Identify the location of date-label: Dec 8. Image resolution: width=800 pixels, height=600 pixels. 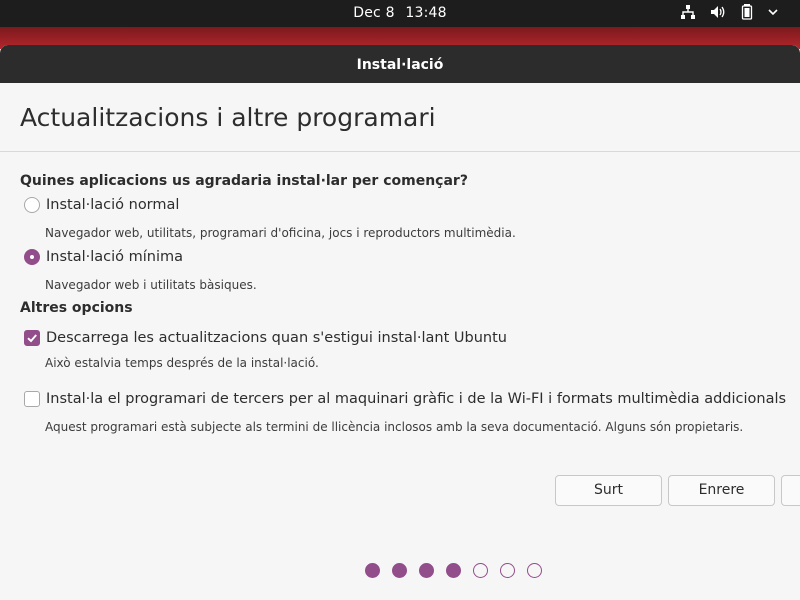
(374, 13).